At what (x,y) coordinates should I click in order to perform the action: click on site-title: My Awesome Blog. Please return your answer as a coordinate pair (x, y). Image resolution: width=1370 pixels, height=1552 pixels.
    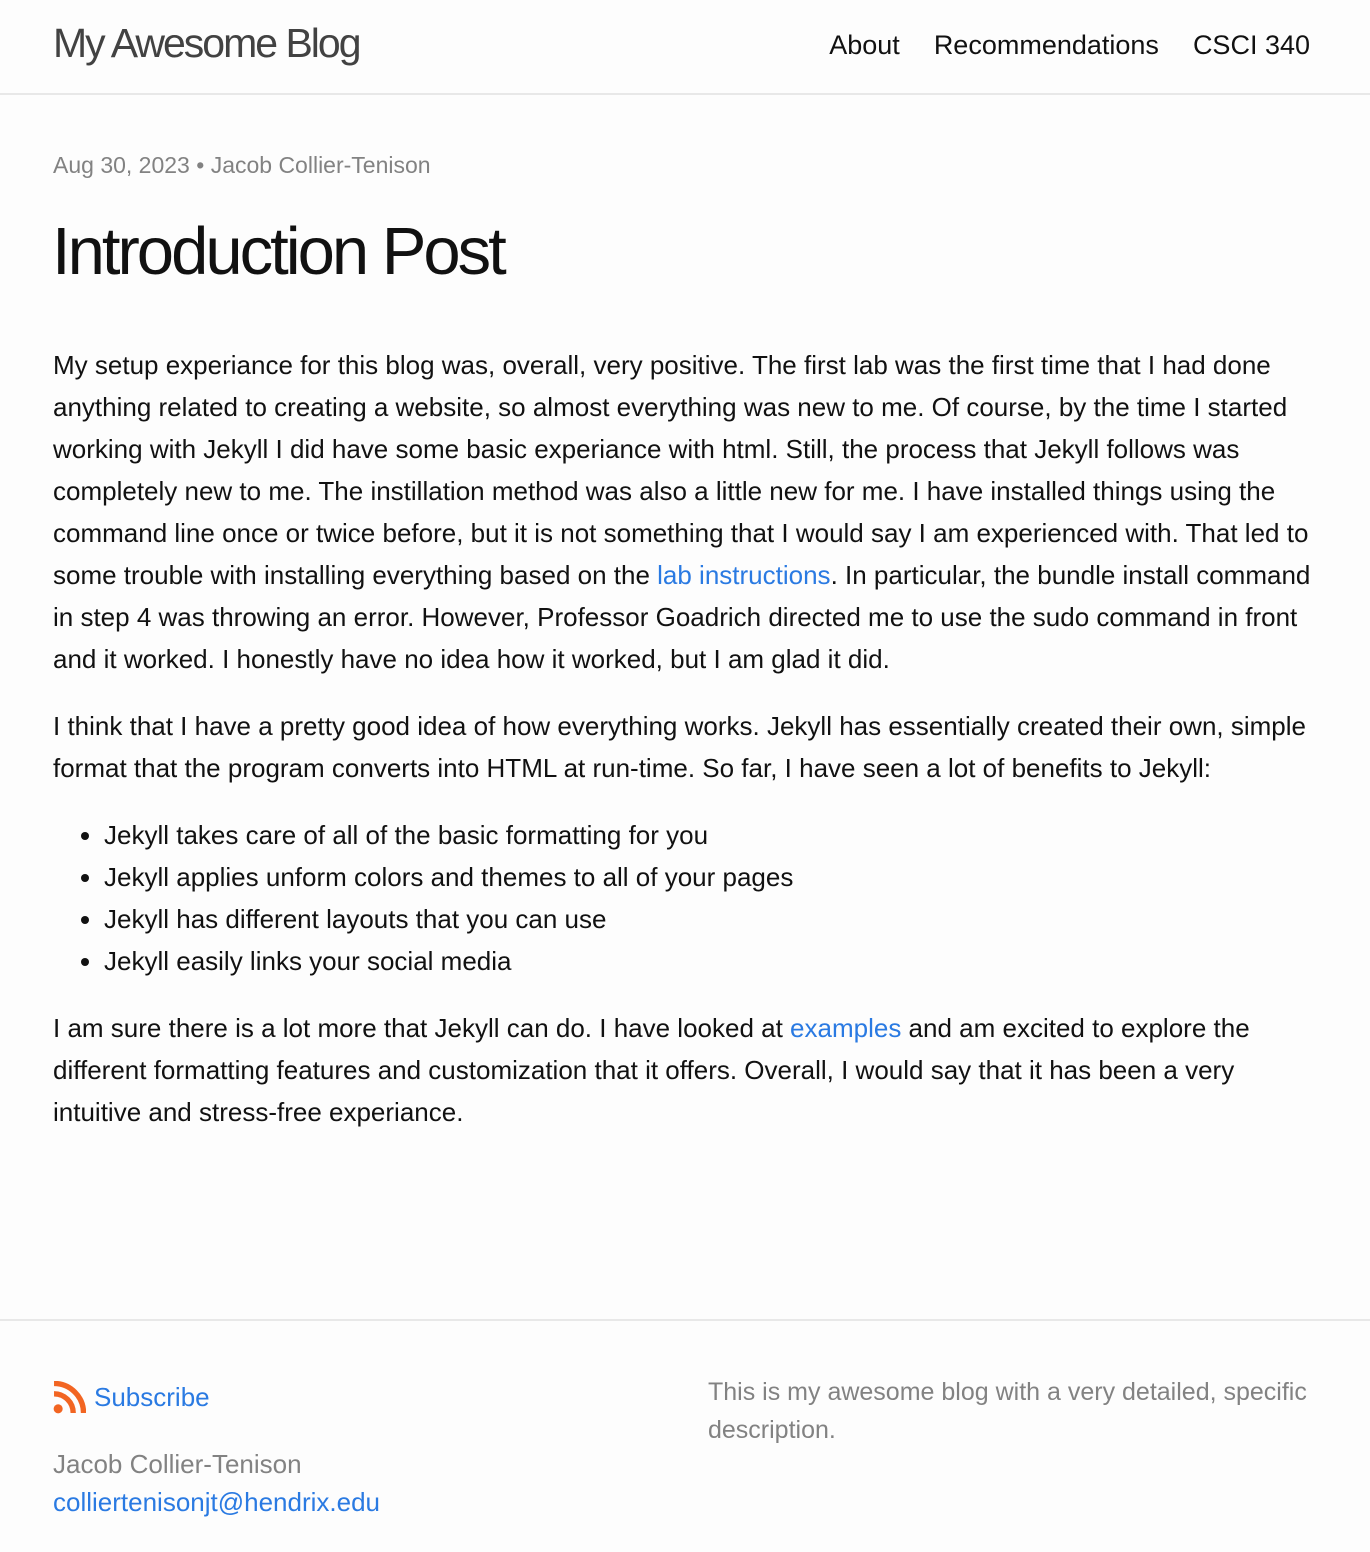
    Looking at the image, I should click on (207, 43).